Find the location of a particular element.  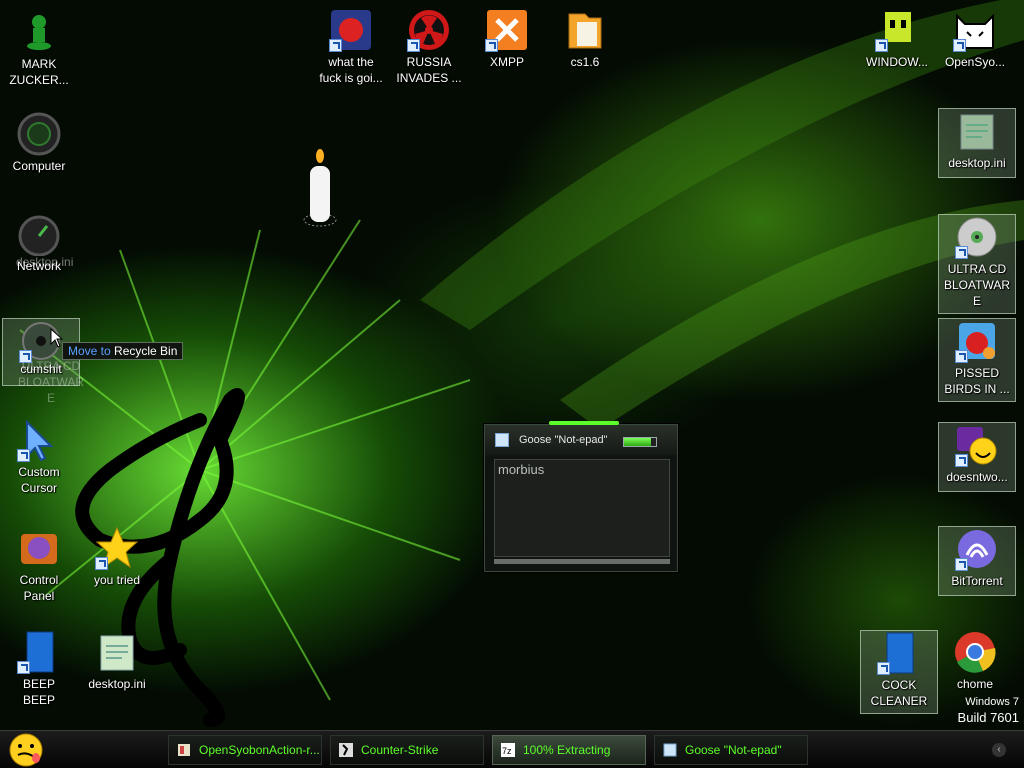

icon-label: Computer is located at coordinates (39, 166).